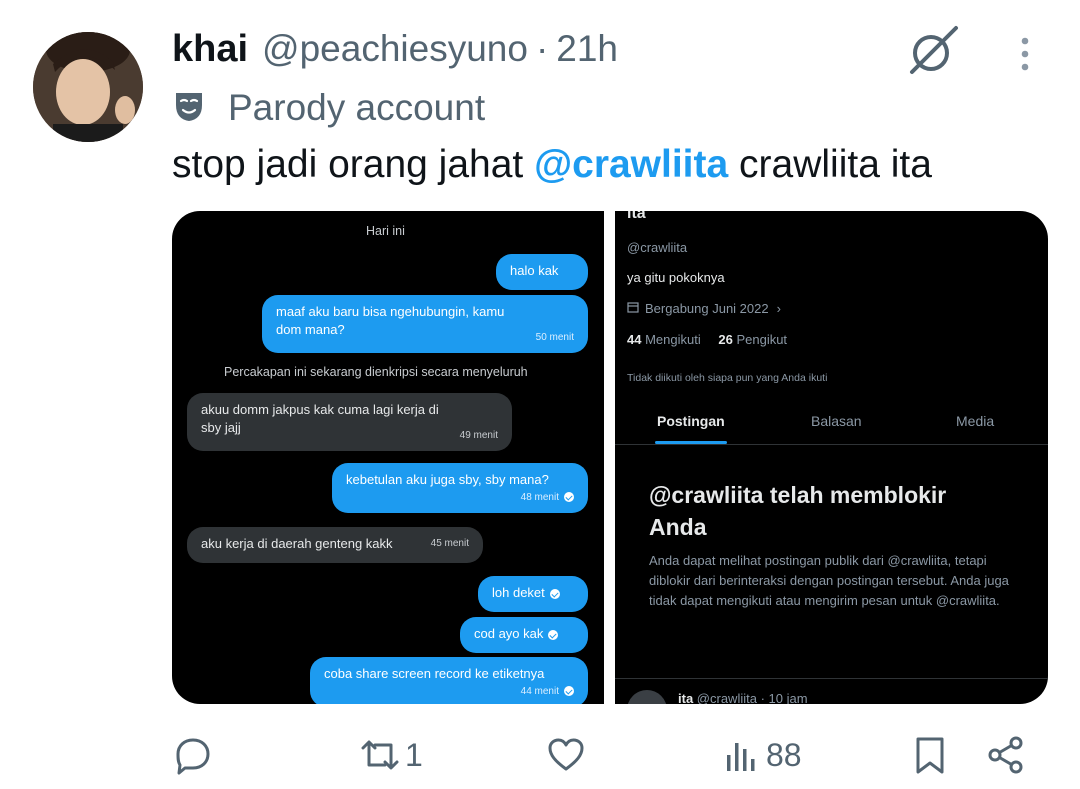 This screenshot has height=789, width=1080. What do you see at coordinates (647, 697) in the screenshot?
I see `post-avatar` at bounding box center [647, 697].